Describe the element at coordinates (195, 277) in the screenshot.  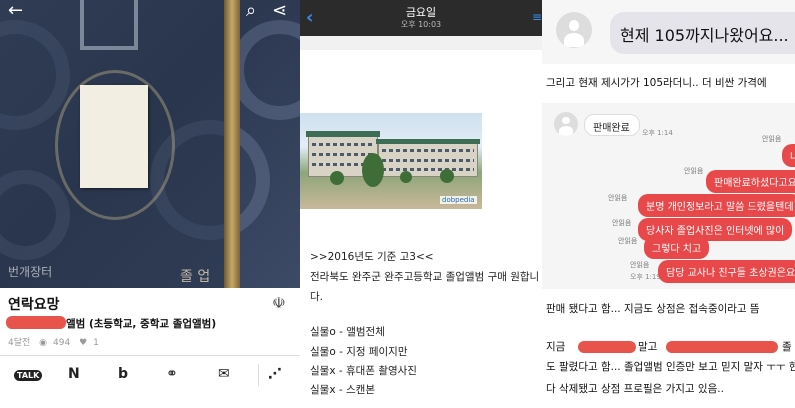
I see `cover-text: 졸 업` at that location.